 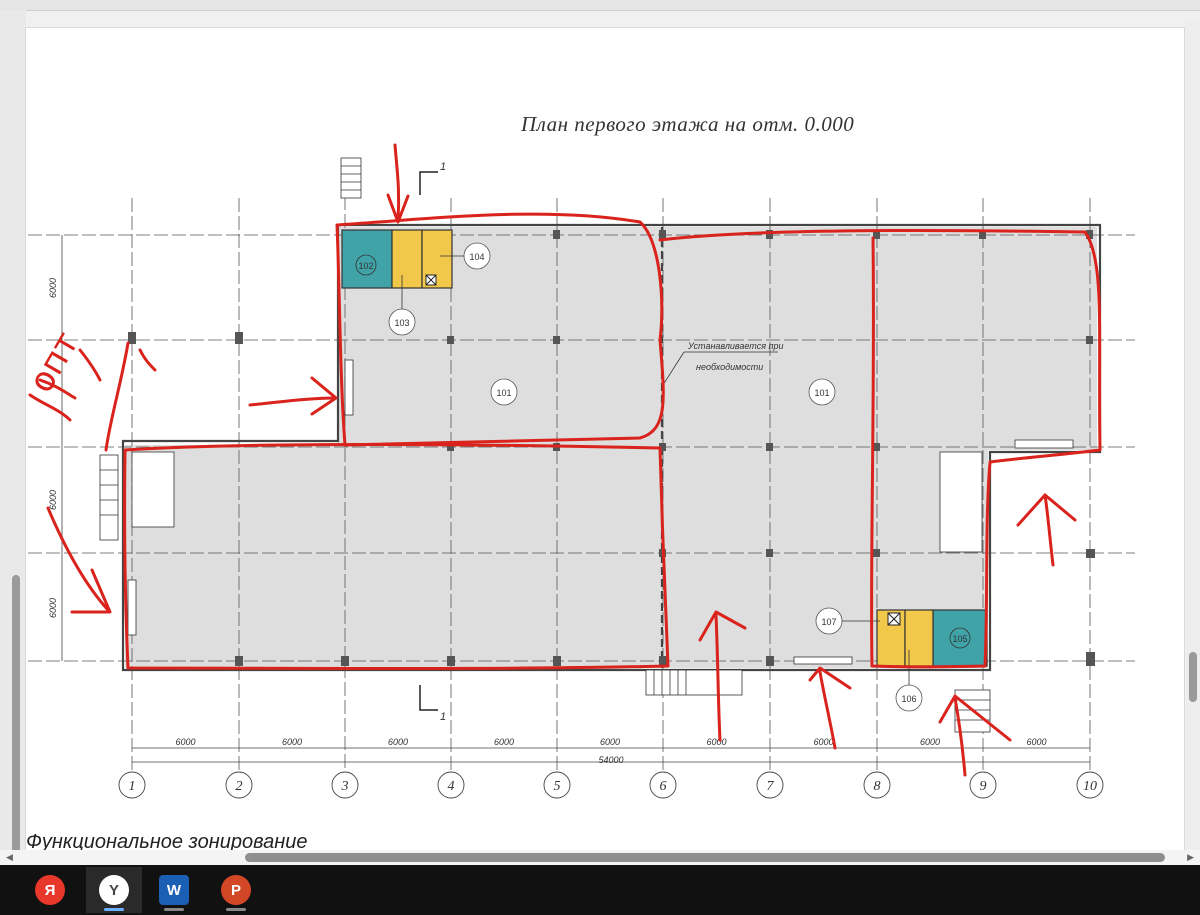 I want to click on yandex-browser-icon: Y, so click(x=114, y=890).